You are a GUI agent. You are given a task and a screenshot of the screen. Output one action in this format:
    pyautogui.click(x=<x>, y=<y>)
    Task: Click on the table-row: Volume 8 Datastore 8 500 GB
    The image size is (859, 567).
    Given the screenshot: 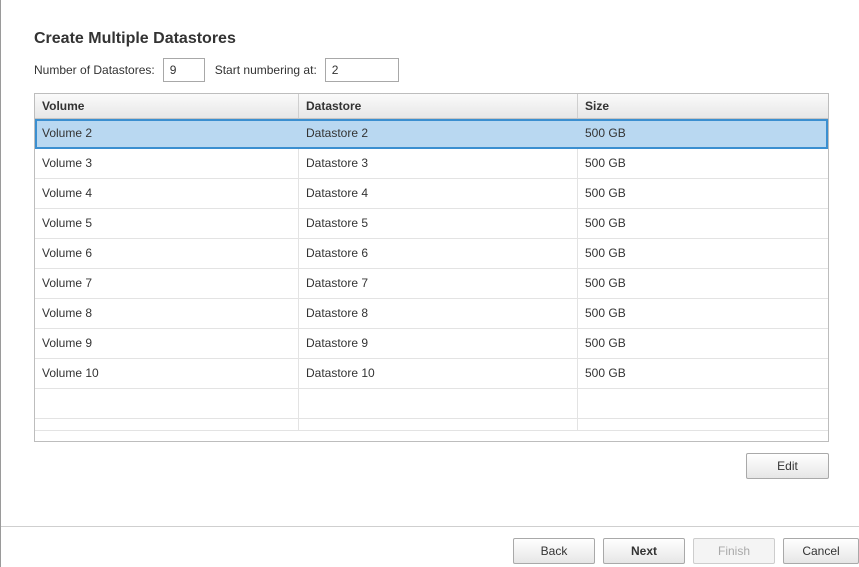 What is the action you would take?
    pyautogui.click(x=431, y=314)
    